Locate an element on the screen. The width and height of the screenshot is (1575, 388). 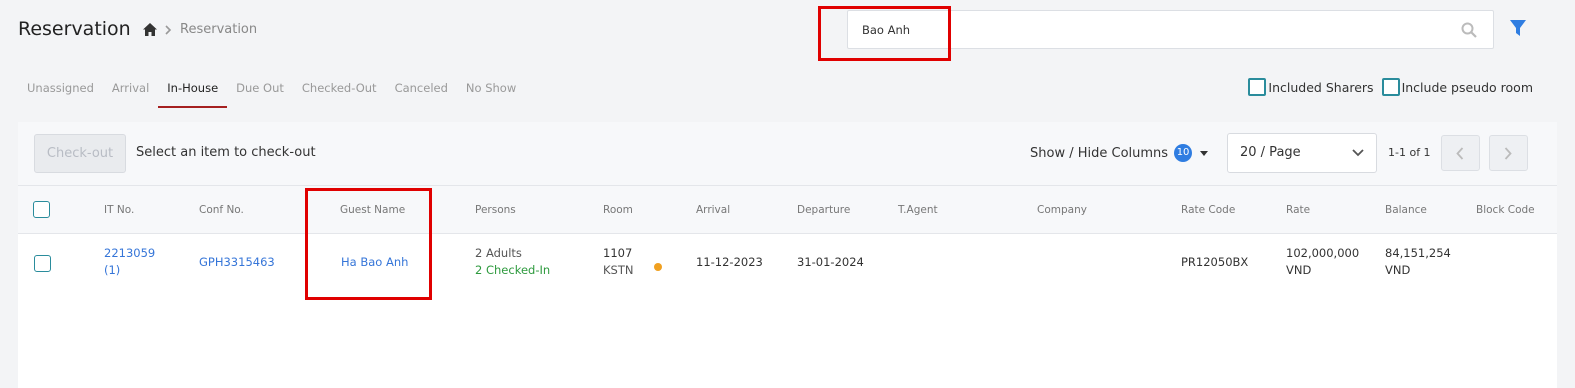
checkout-button: Check-out is located at coordinates (80, 153).